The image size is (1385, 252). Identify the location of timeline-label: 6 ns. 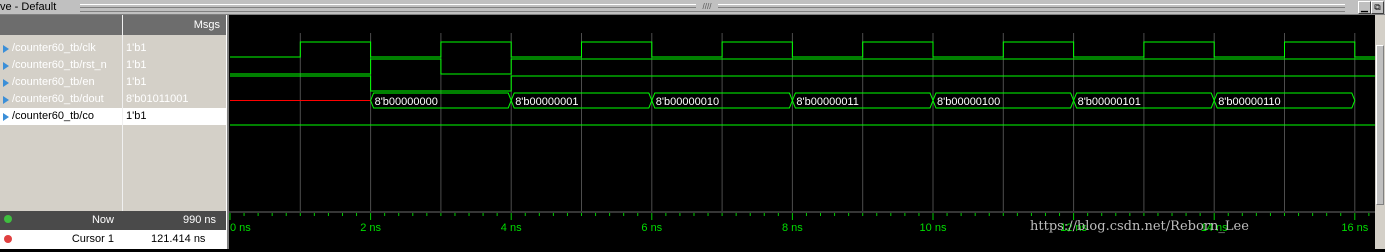
(651, 228).